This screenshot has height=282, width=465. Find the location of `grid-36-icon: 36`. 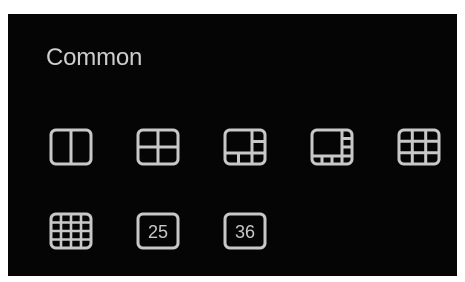

grid-36-icon: 36 is located at coordinates (245, 231).